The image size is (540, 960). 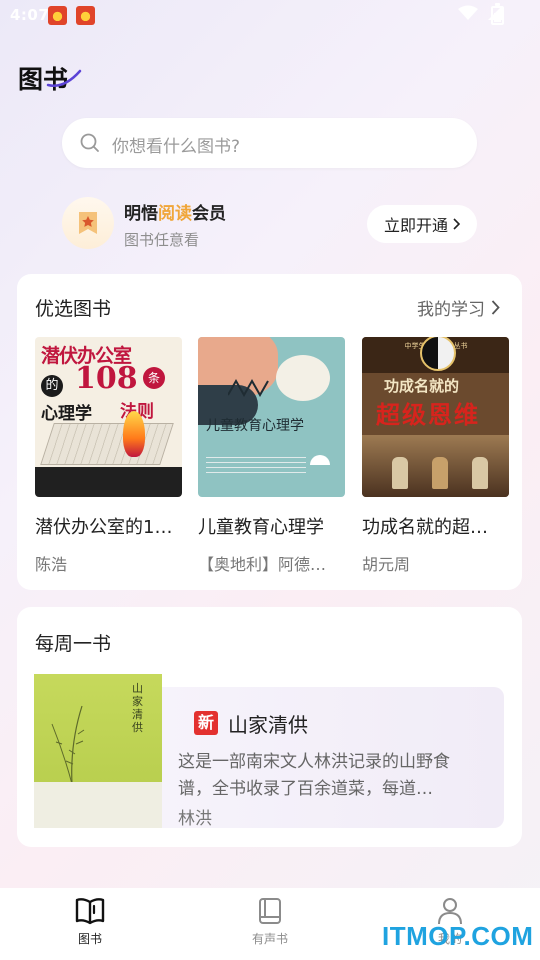 What do you see at coordinates (195, 819) in the screenshot?
I see `weekly-book-author: 林洪` at bounding box center [195, 819].